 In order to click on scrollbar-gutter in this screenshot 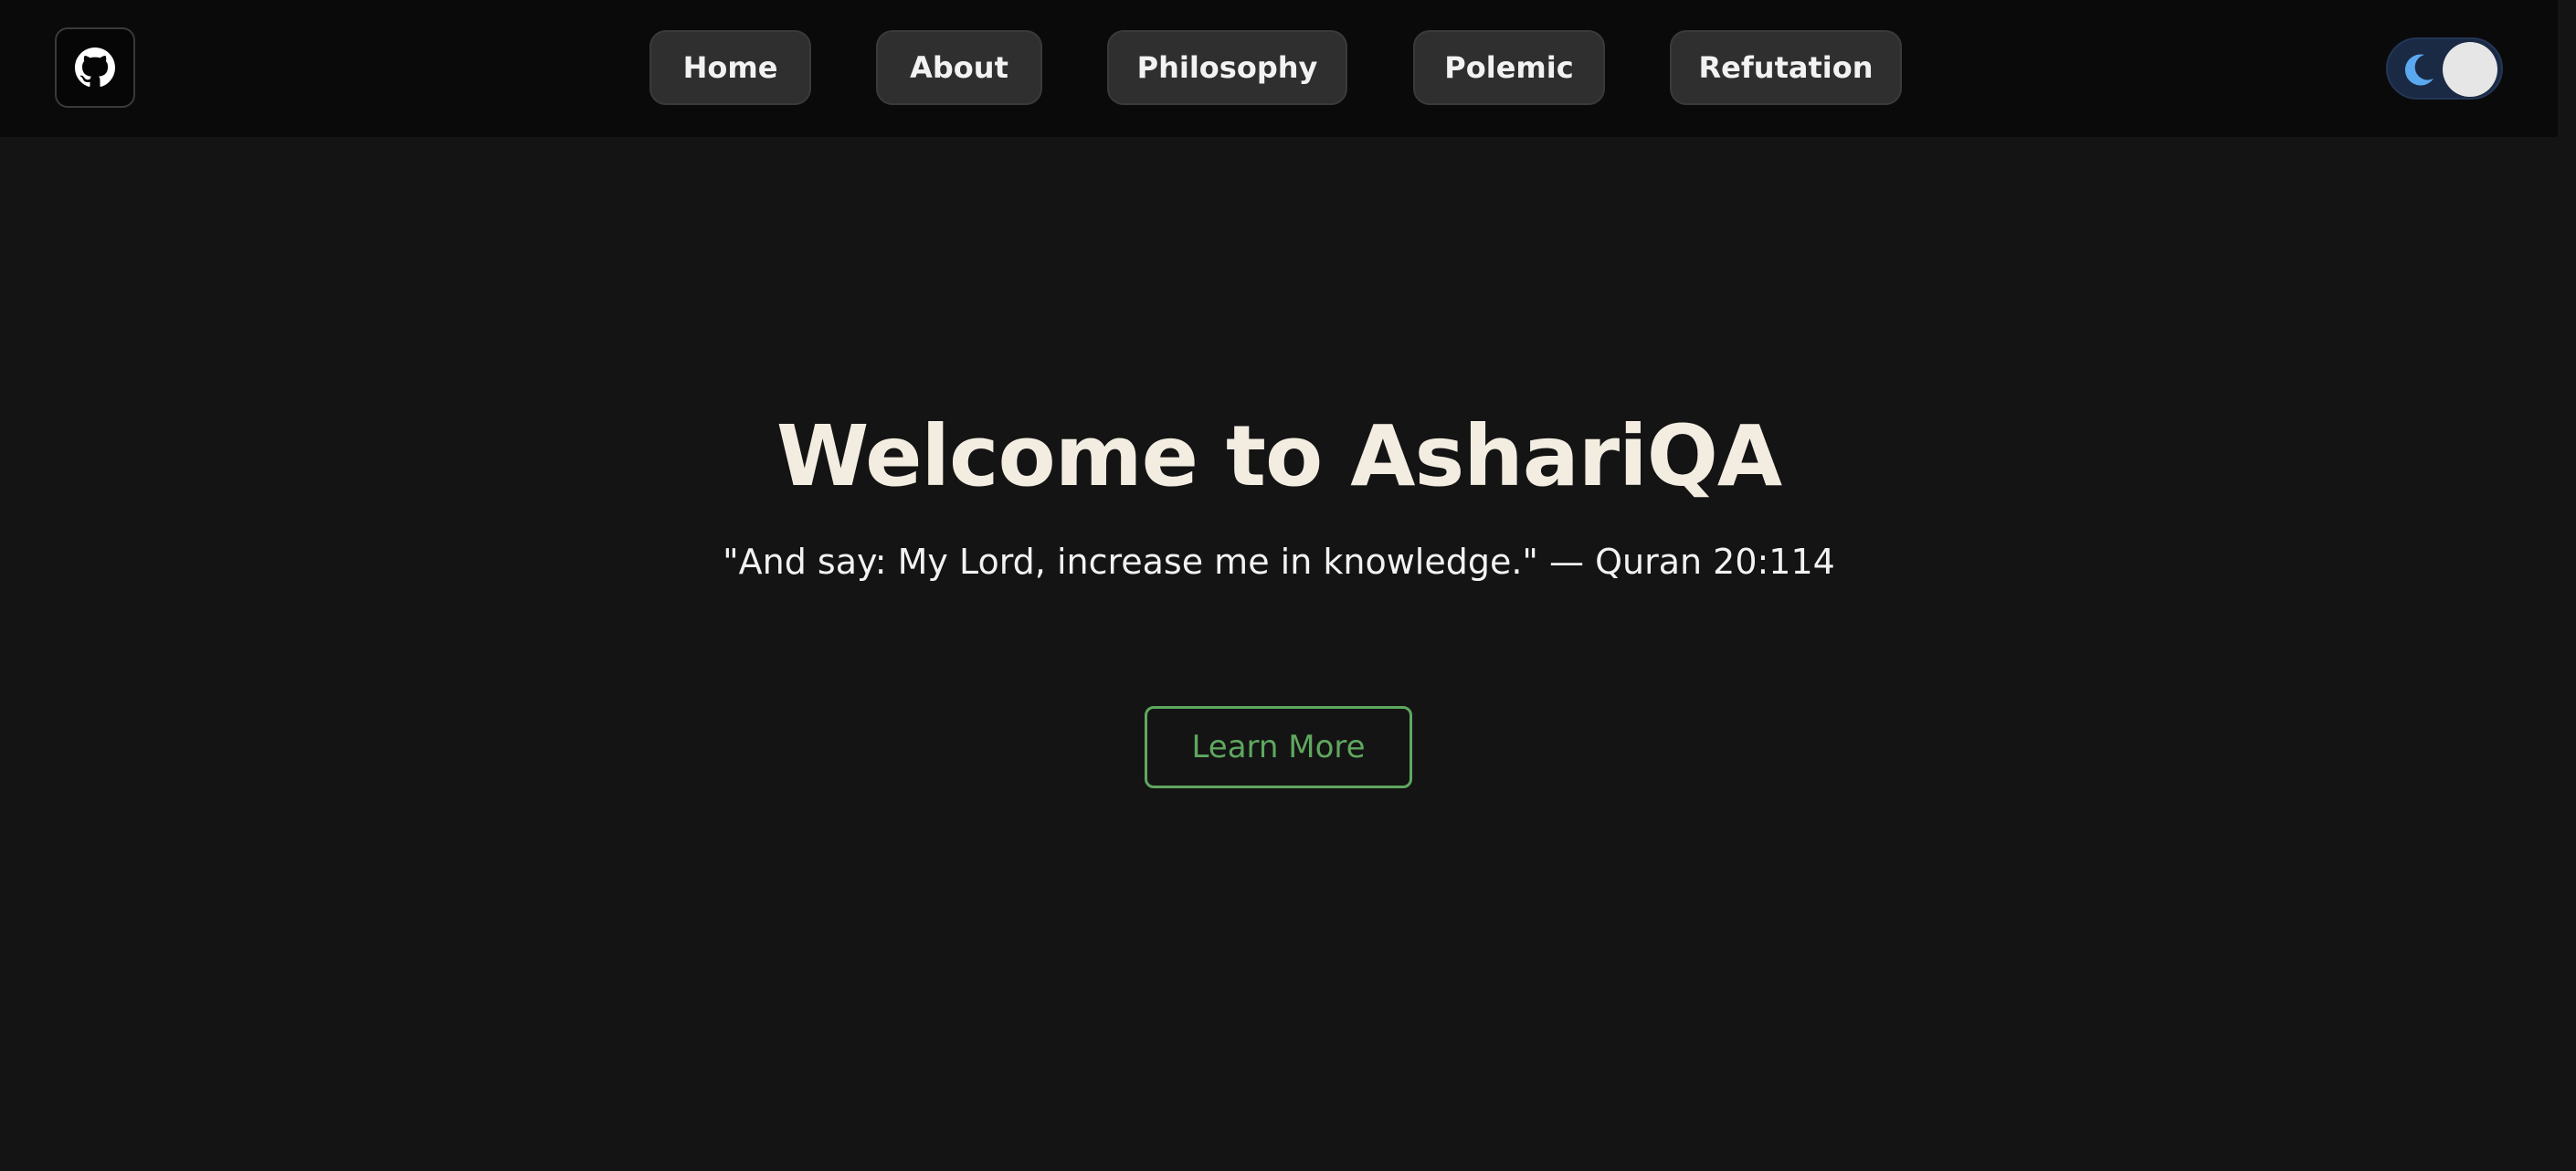, I will do `click(2567, 585)`.